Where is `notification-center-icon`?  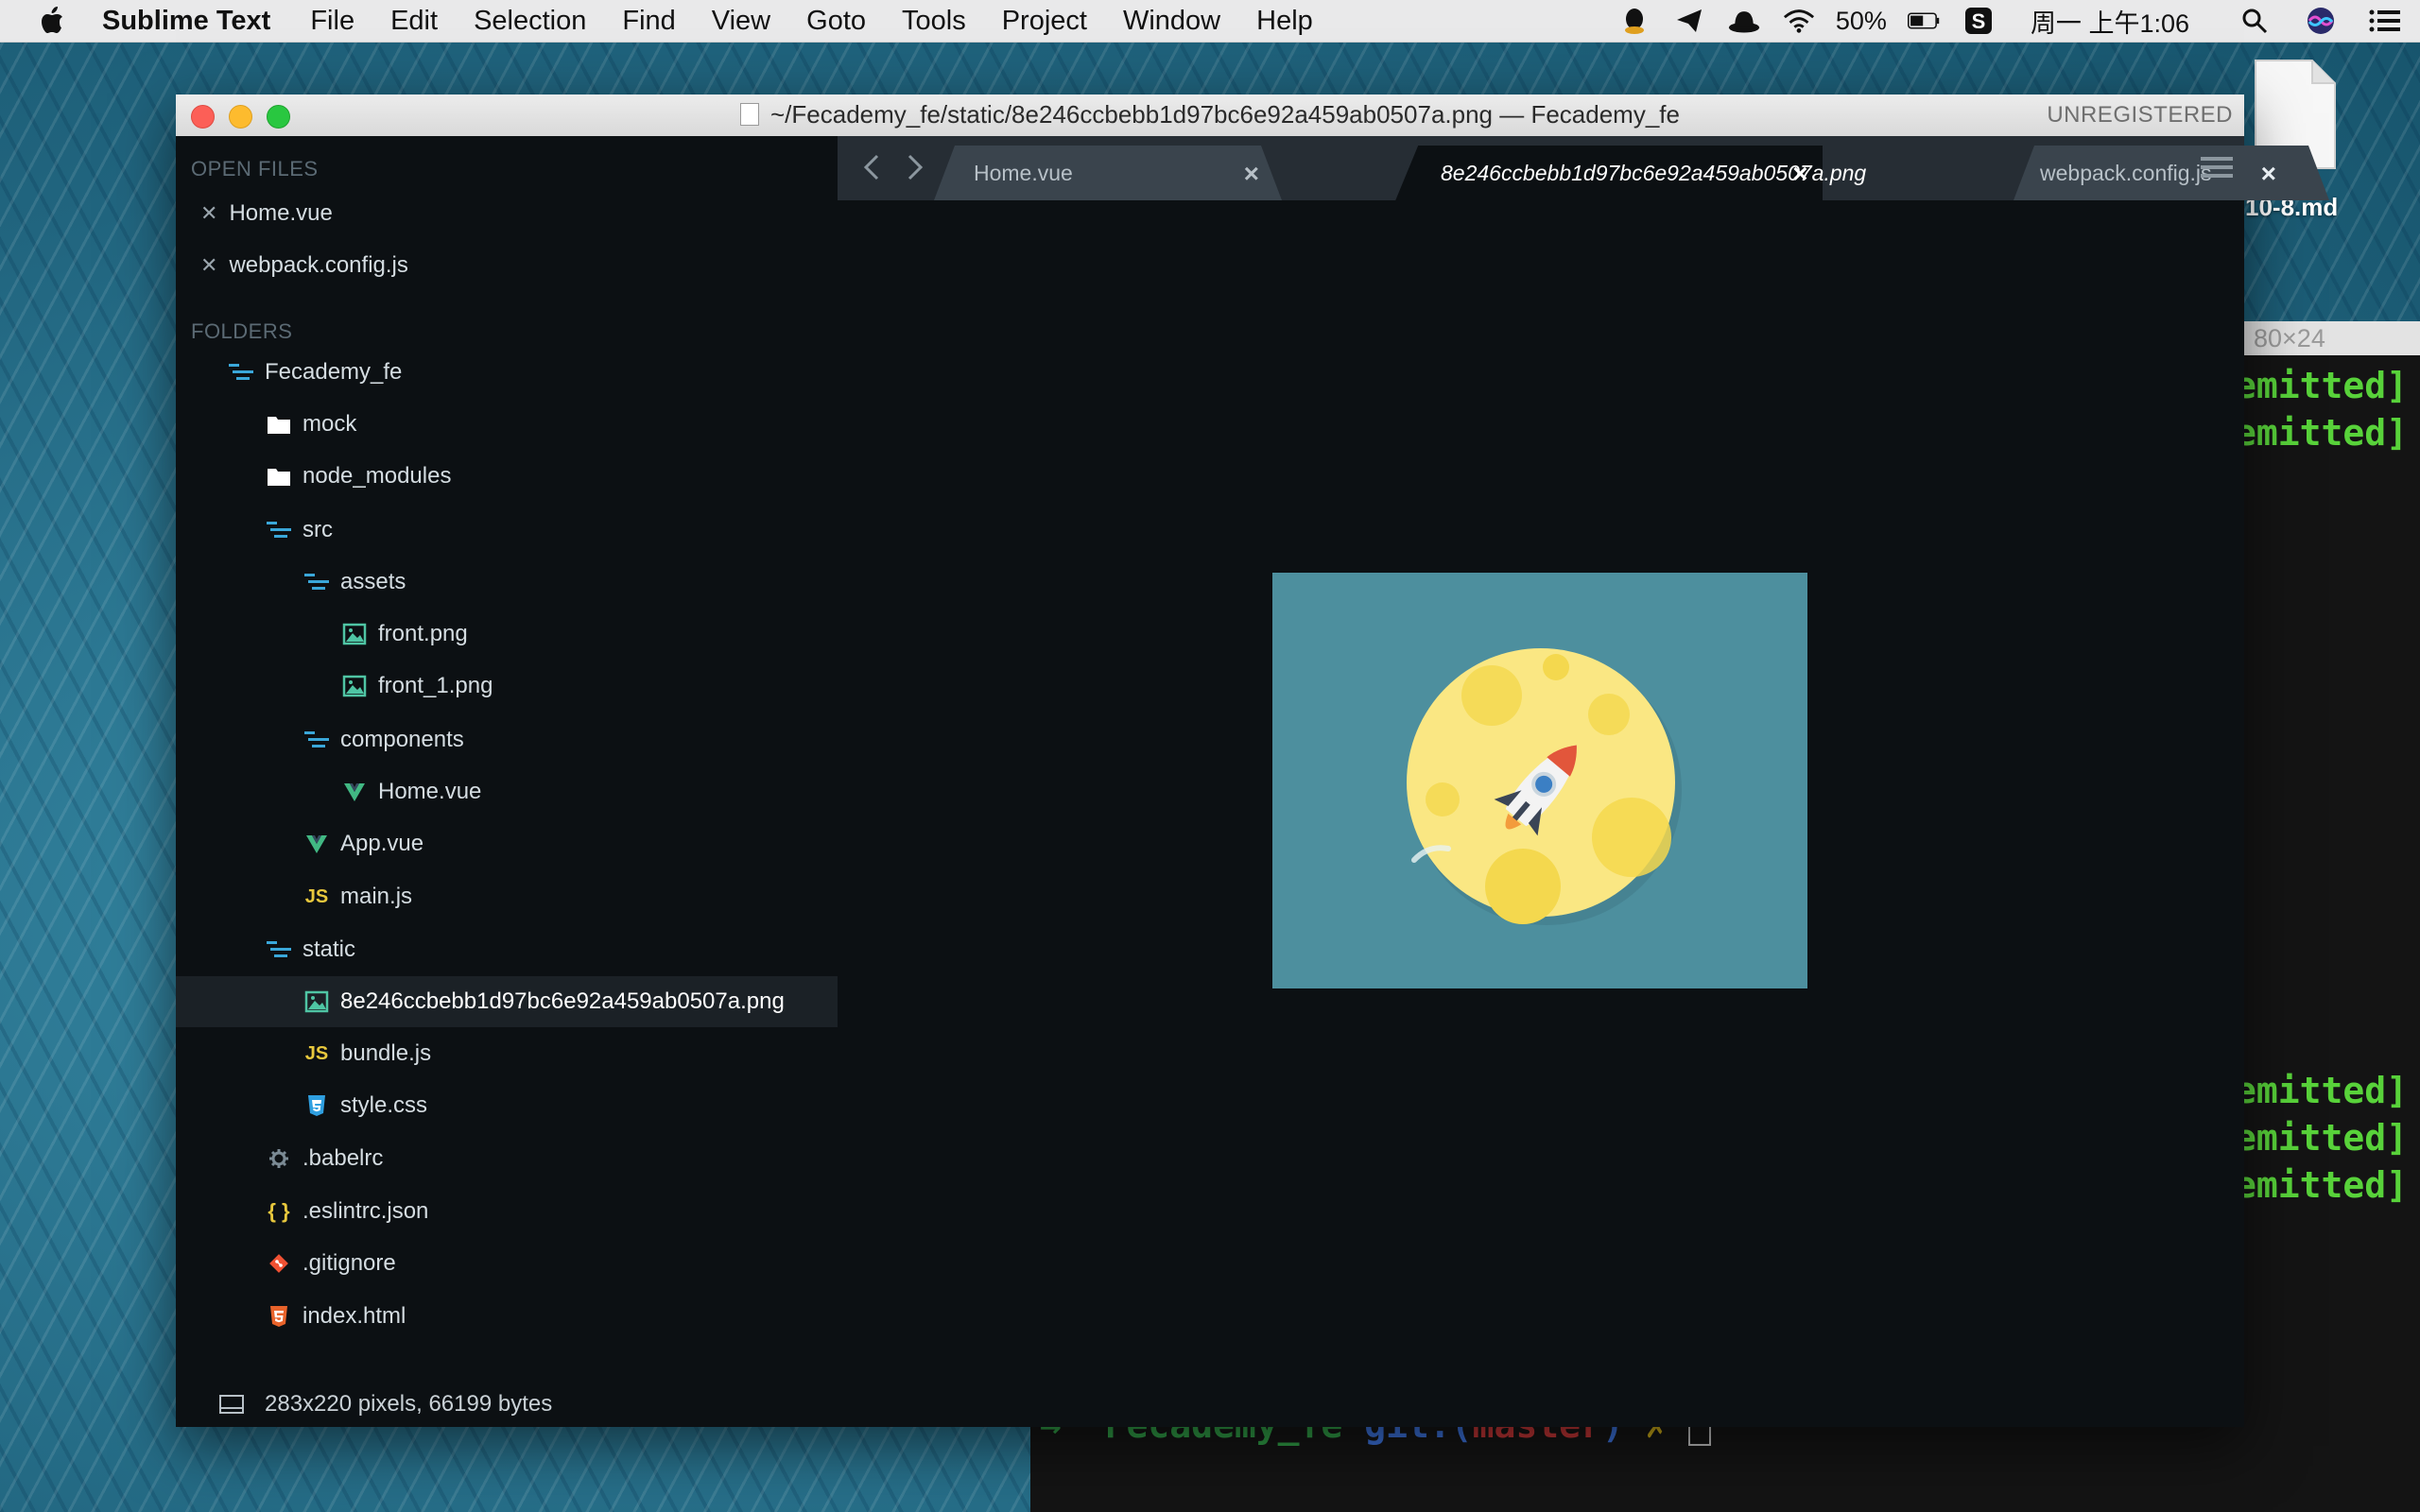 notification-center-icon is located at coordinates (2385, 21).